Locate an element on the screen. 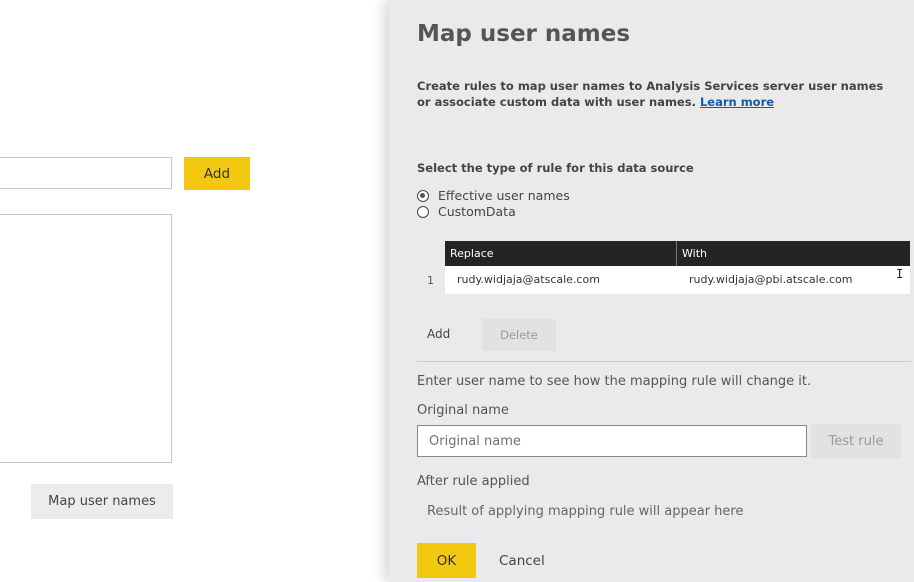 Image resolution: width=914 pixels, height=582 pixels. test-rule-button: Test rule is located at coordinates (856, 441).